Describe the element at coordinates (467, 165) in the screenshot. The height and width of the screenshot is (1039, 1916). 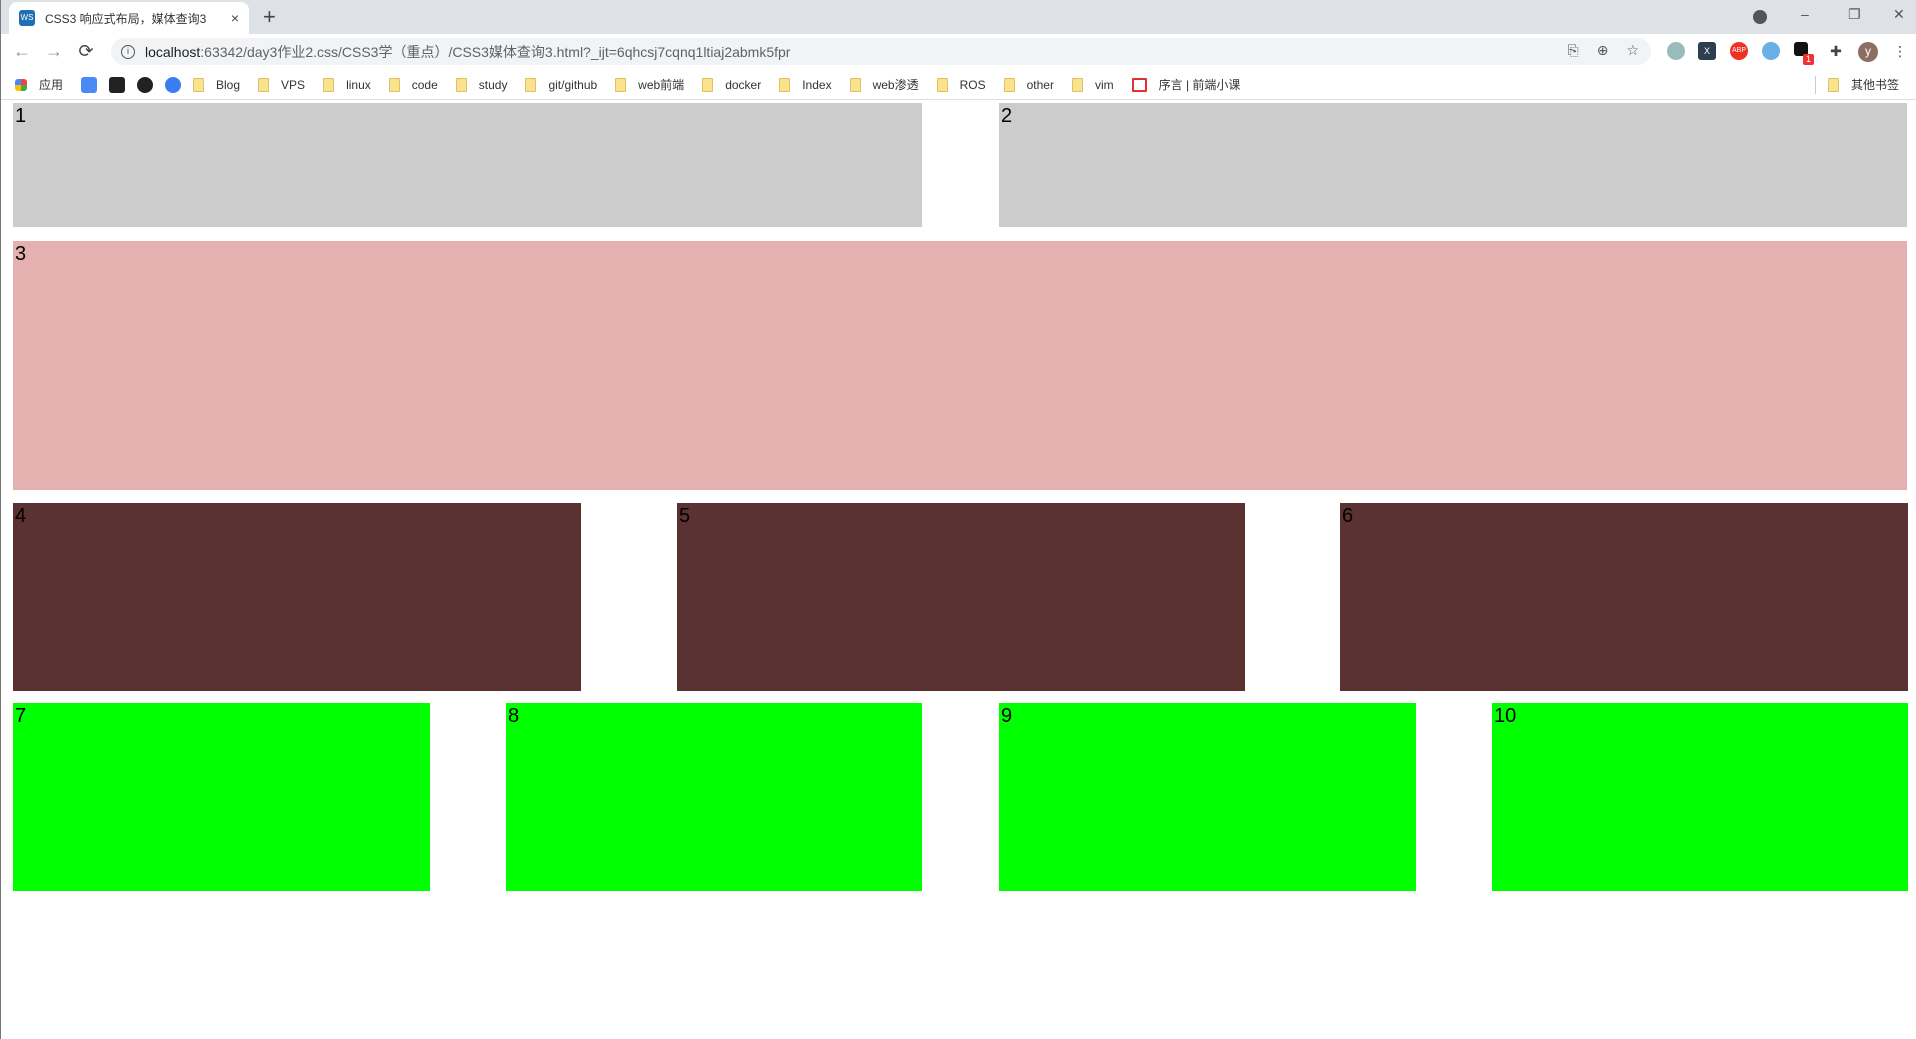
I see `box-1: 1` at that location.